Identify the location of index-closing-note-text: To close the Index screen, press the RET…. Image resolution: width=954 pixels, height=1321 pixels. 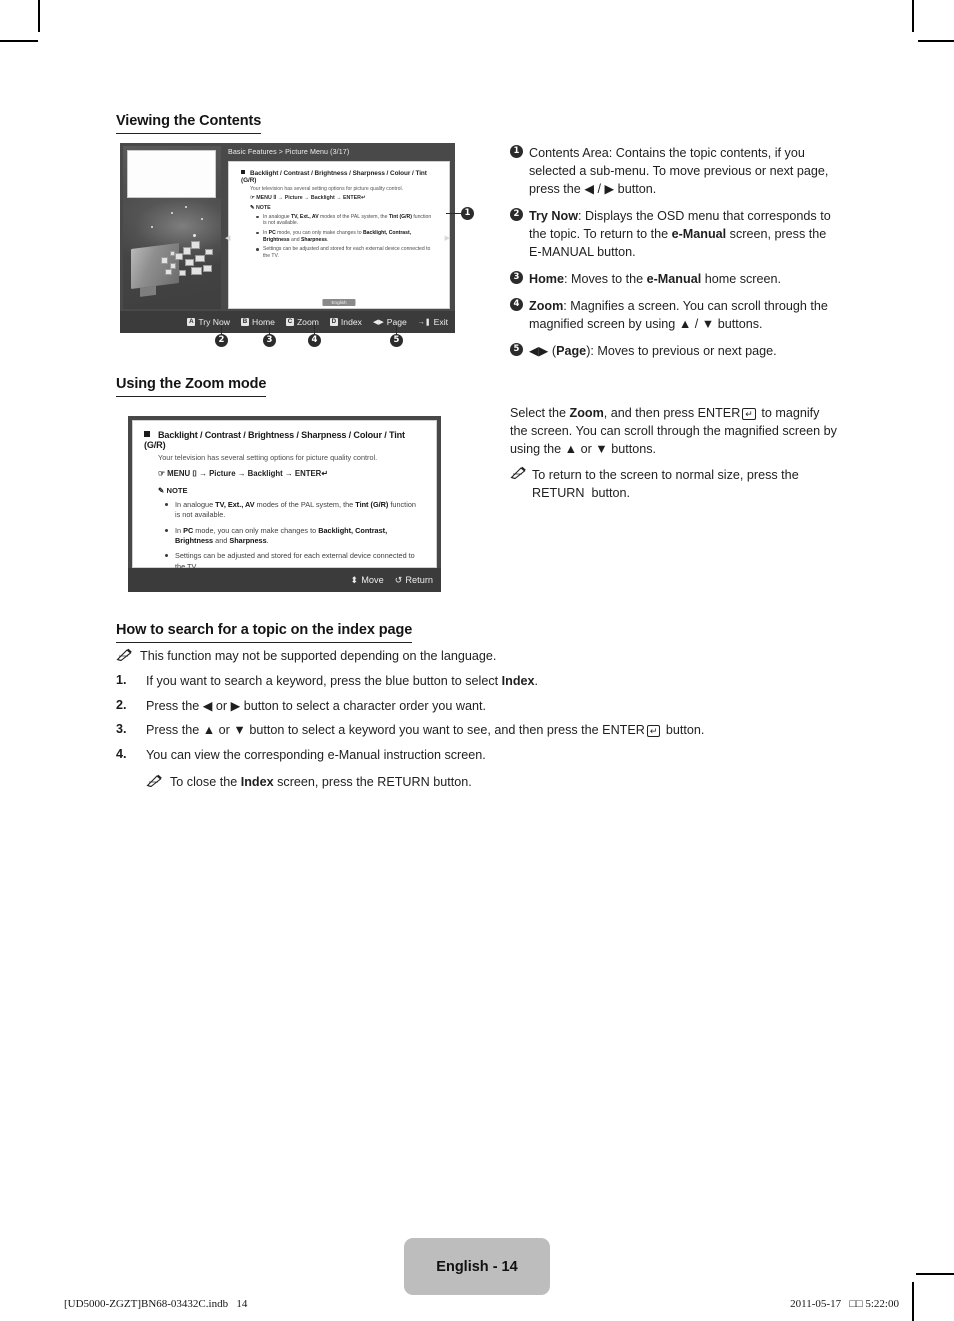
(321, 781).